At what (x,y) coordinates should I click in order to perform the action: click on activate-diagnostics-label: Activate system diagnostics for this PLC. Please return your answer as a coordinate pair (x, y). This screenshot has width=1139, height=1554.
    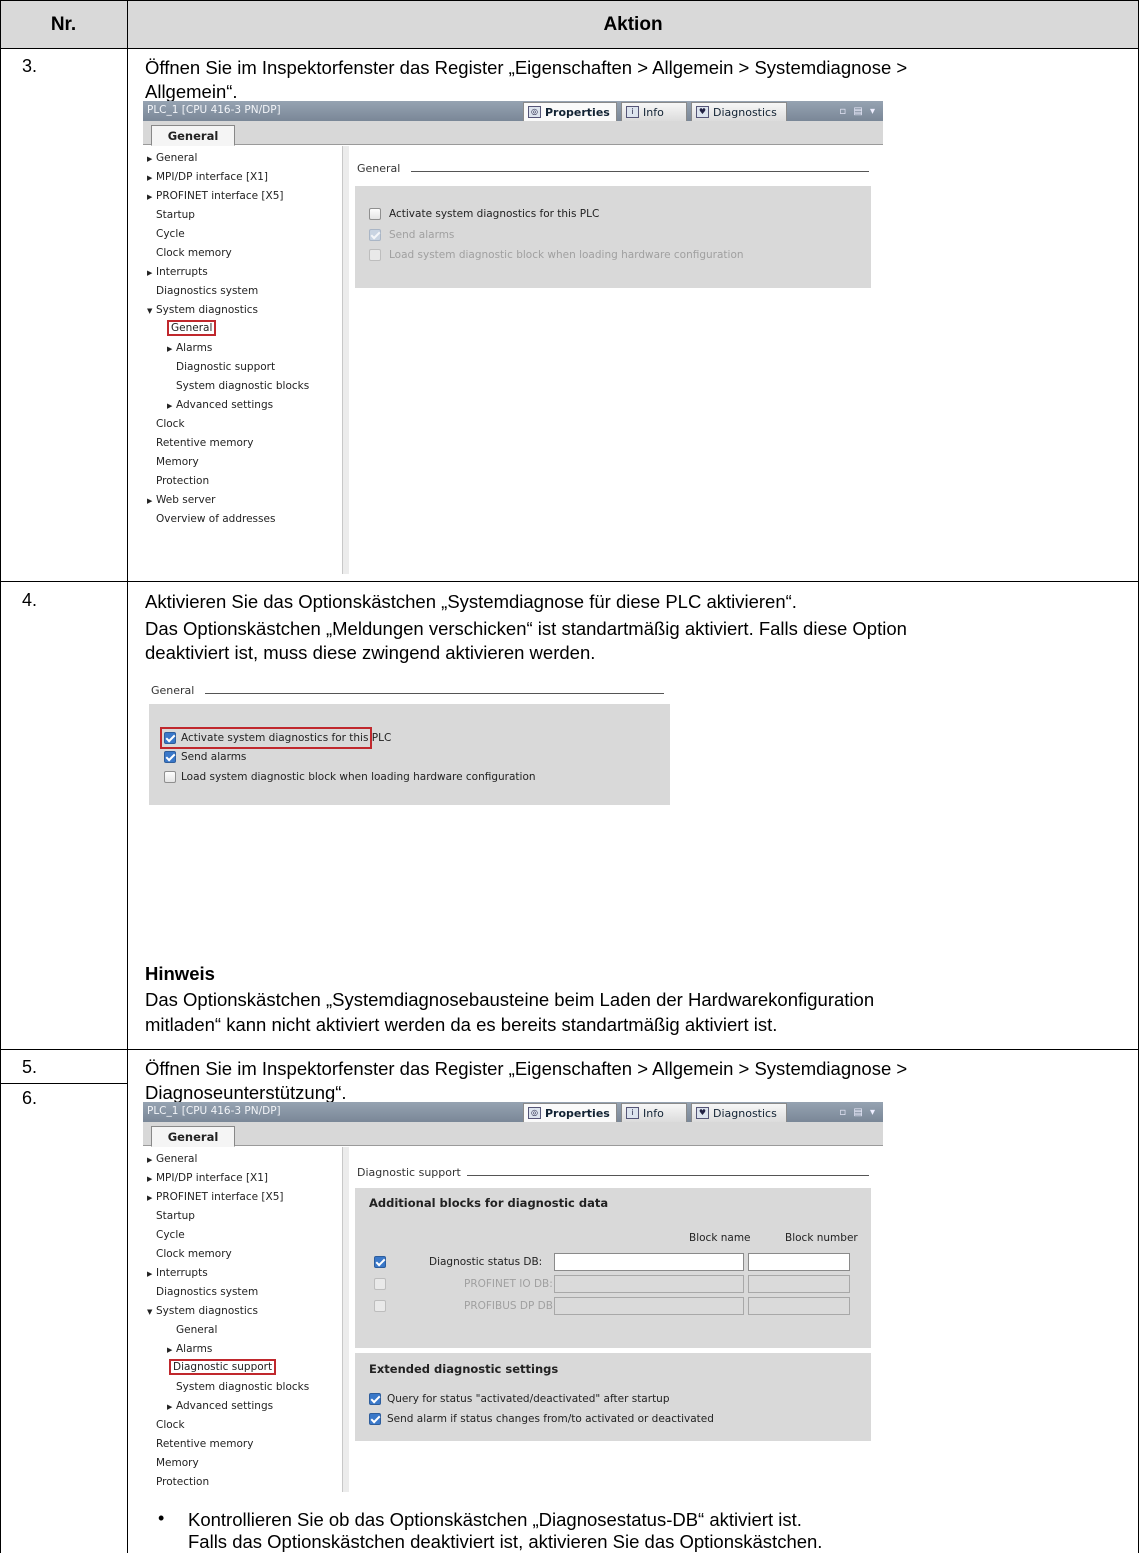
    Looking at the image, I should click on (494, 214).